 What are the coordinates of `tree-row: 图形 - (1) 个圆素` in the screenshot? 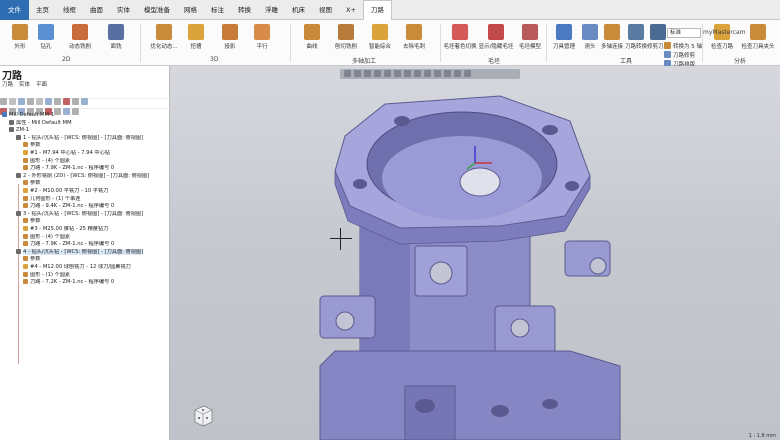 It's located at (84, 275).